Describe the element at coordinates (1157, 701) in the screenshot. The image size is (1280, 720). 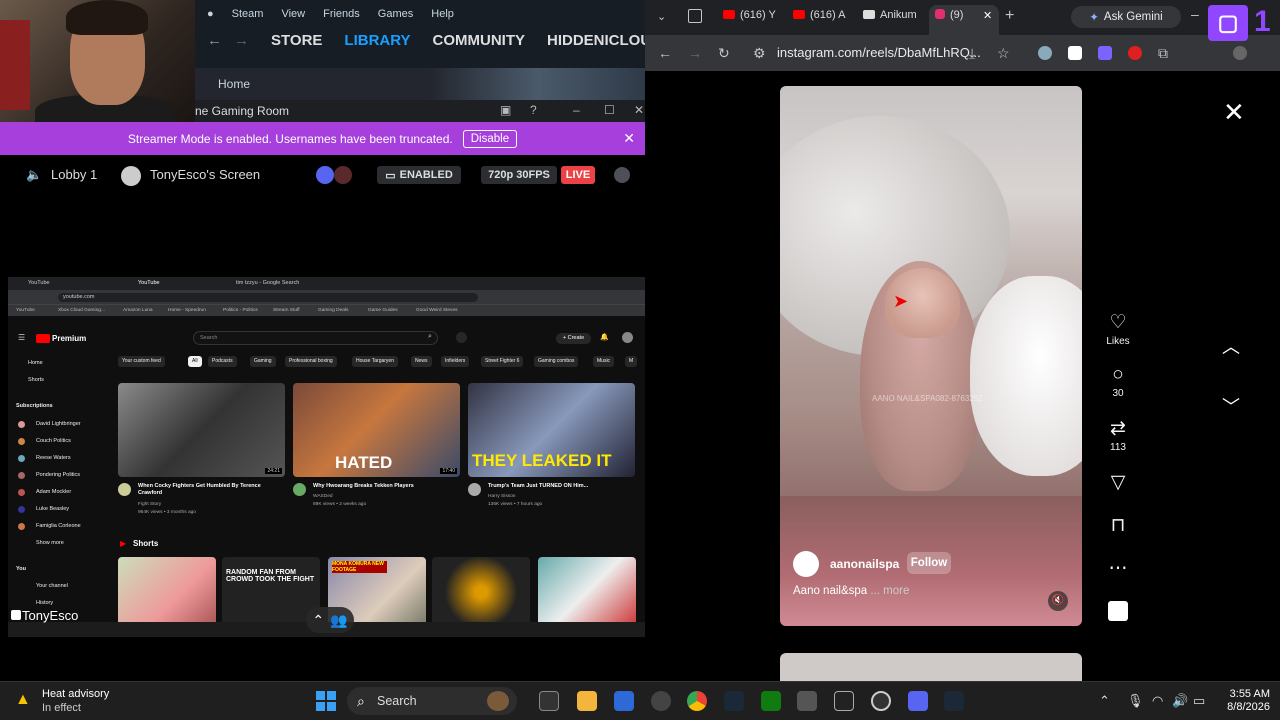
I see `wifi-icon: ◠` at that location.